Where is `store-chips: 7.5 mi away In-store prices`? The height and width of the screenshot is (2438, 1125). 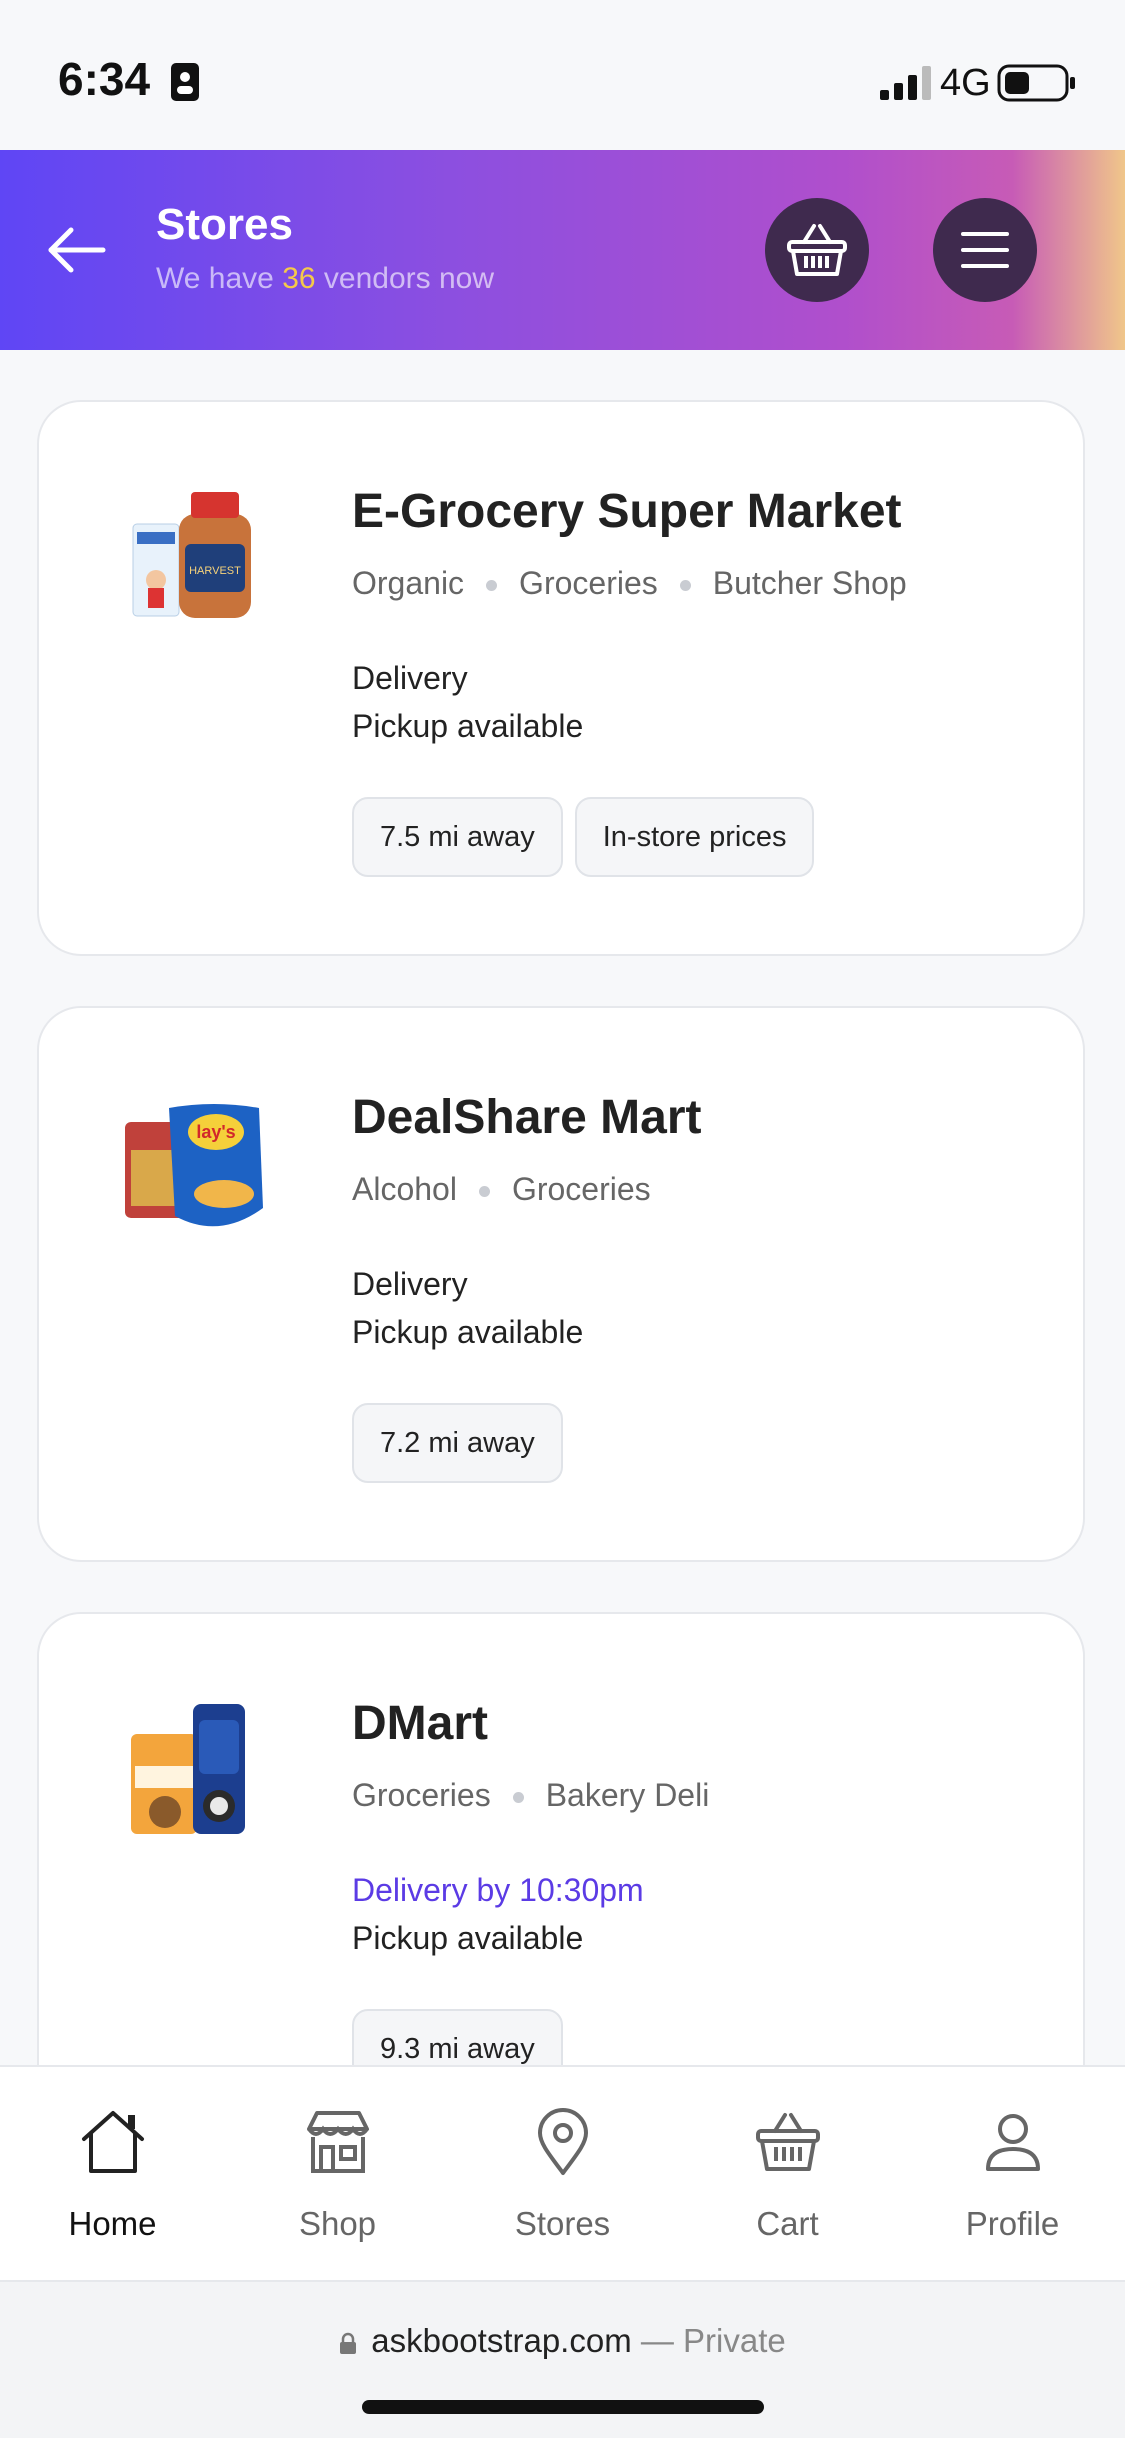
store-chips: 7.5 mi away In-store prices is located at coordinates (583, 837).